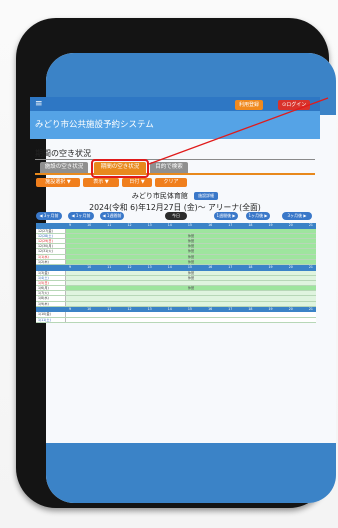 The height and width of the screenshot is (528, 338). What do you see at coordinates (297, 216) in the screenshot?
I see `next-3-months-button: 3ヶ月後 ▶` at bounding box center [297, 216].